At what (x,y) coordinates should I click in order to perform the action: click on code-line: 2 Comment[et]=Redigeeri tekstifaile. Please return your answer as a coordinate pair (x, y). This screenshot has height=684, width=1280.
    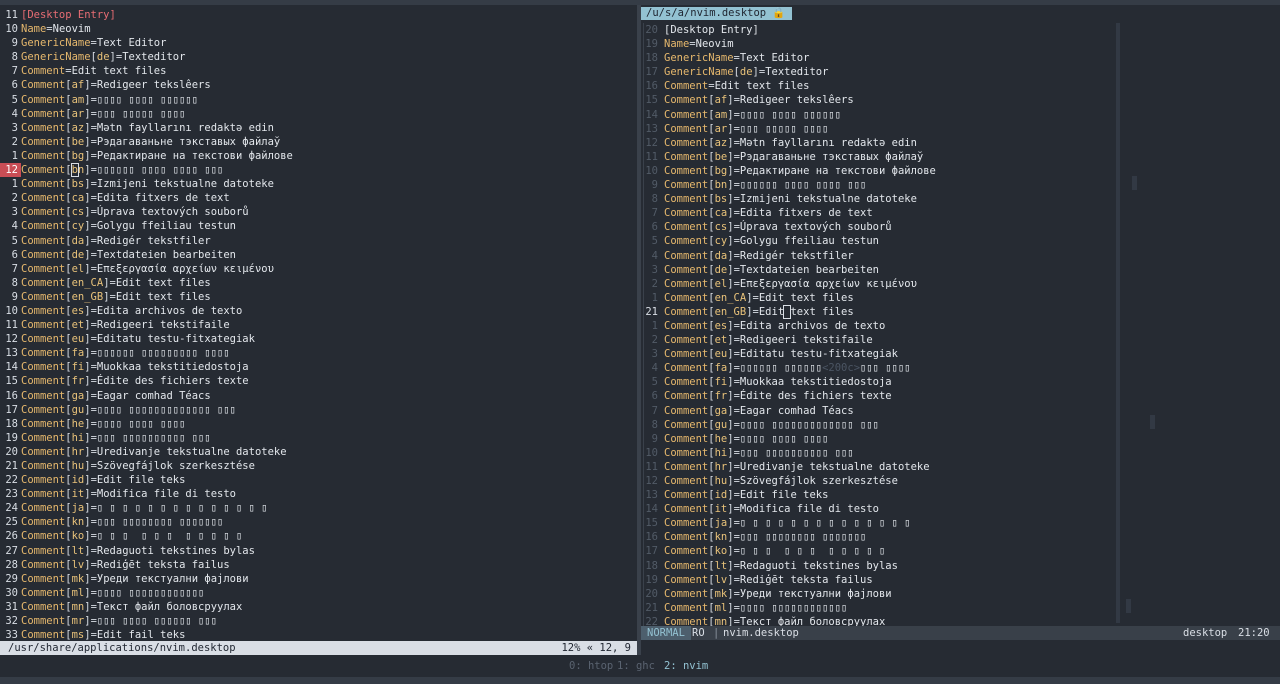
    Looking at the image, I should click on (960, 340).